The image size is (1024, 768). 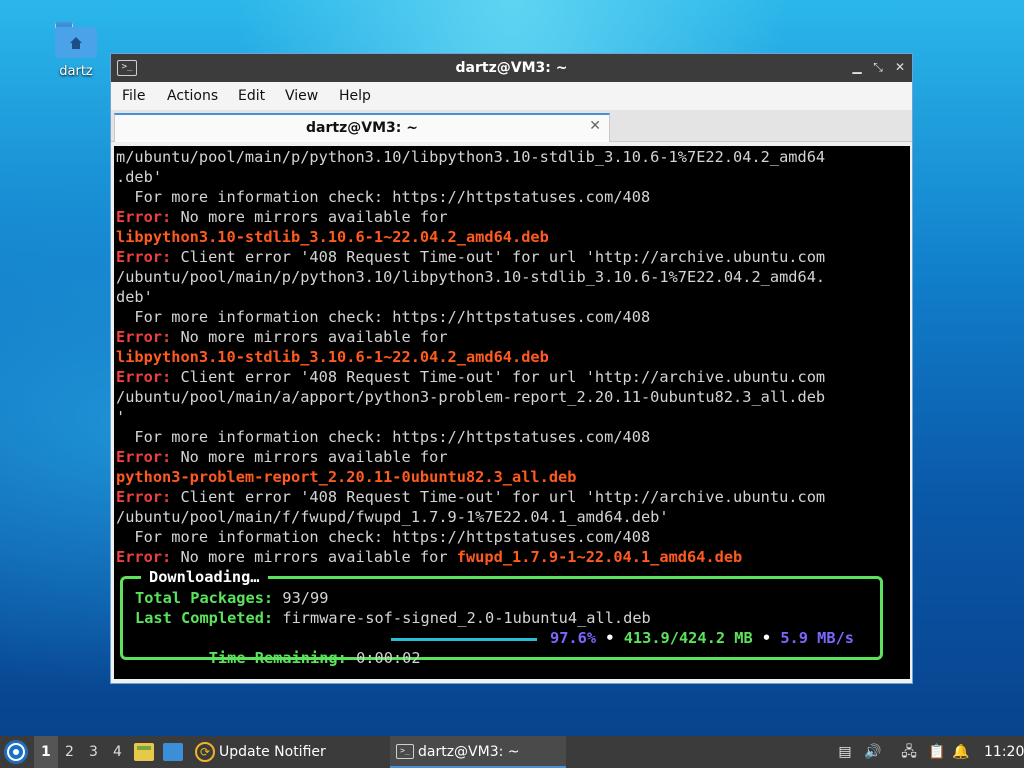 I want to click on download-speed: 5.9 MB/s, so click(x=817, y=638).